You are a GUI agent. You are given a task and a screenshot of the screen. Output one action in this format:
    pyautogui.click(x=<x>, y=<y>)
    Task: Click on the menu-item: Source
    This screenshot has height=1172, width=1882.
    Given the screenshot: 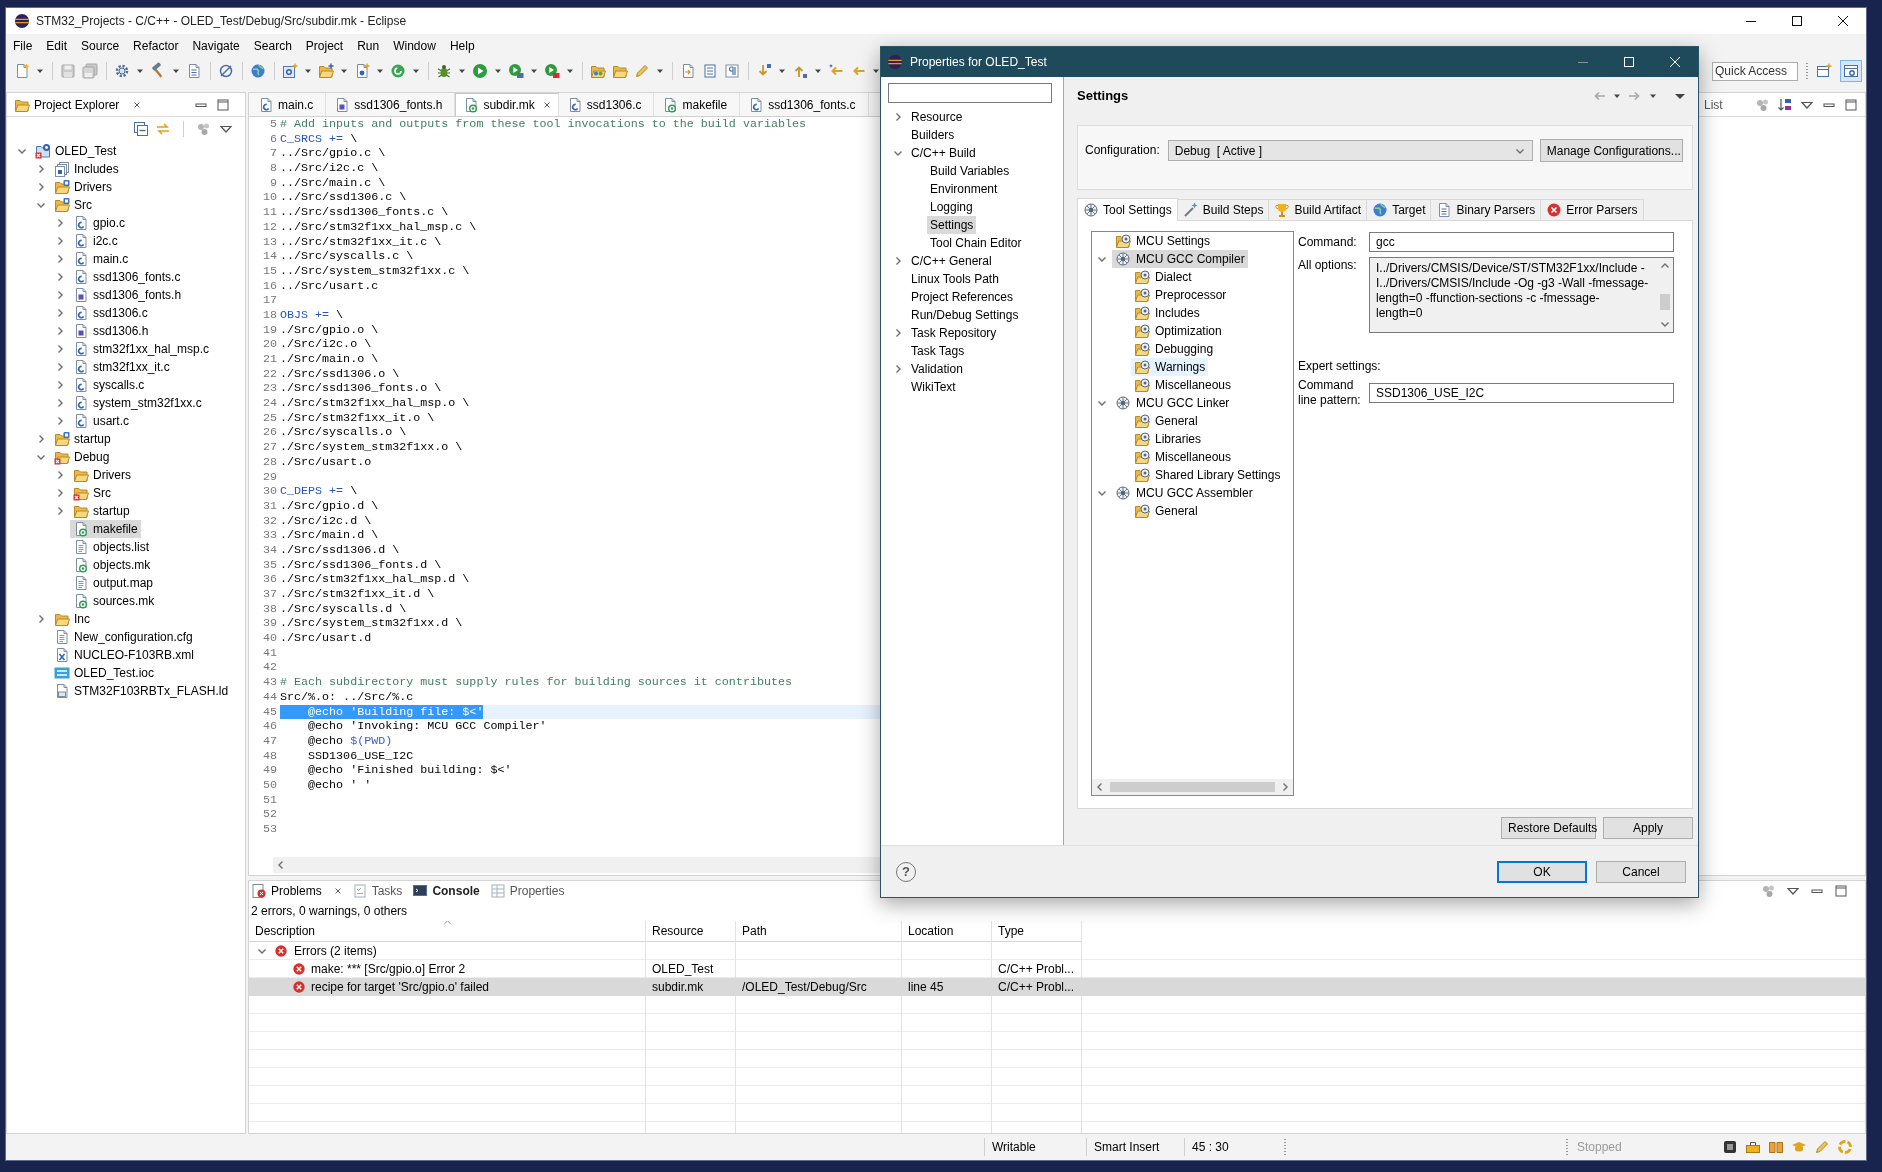 What is the action you would take?
    pyautogui.click(x=100, y=45)
    